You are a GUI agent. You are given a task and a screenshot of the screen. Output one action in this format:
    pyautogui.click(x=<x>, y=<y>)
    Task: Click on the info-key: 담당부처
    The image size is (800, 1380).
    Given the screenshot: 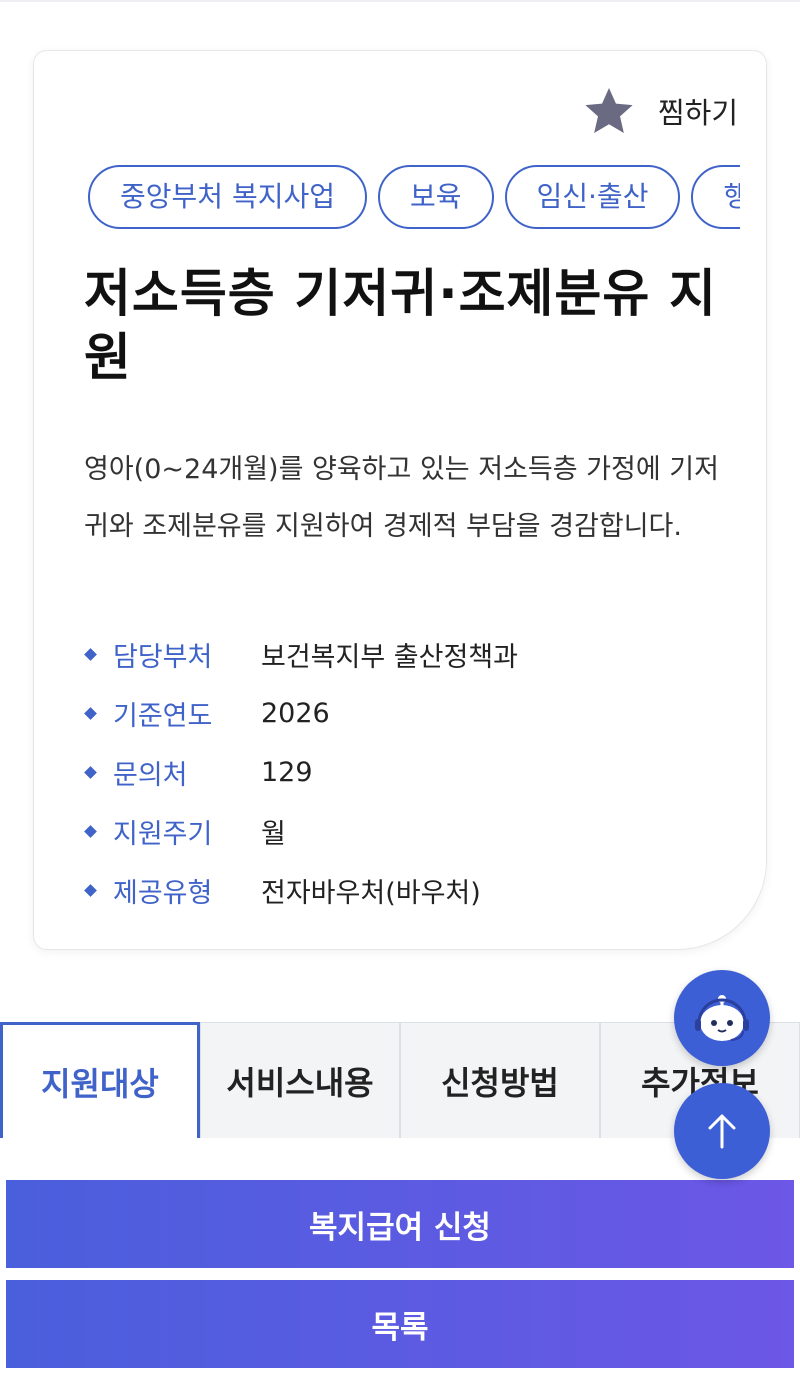 What is the action you would take?
    pyautogui.click(x=163, y=657)
    